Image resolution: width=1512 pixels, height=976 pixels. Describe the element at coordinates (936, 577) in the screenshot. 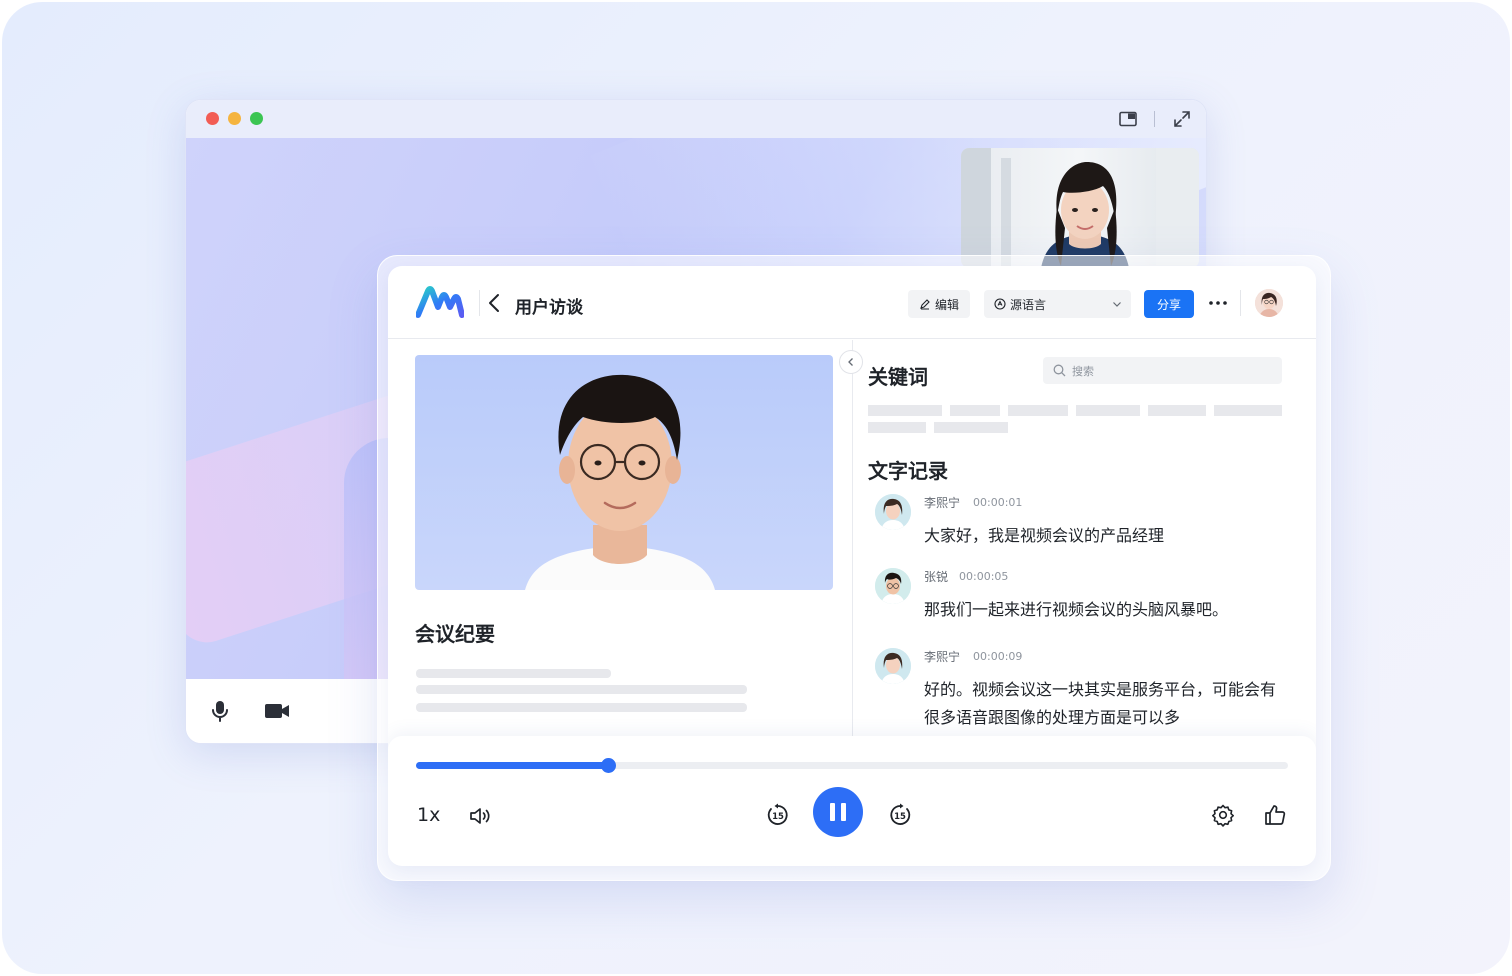

I see `speaker-name: 张锐` at that location.